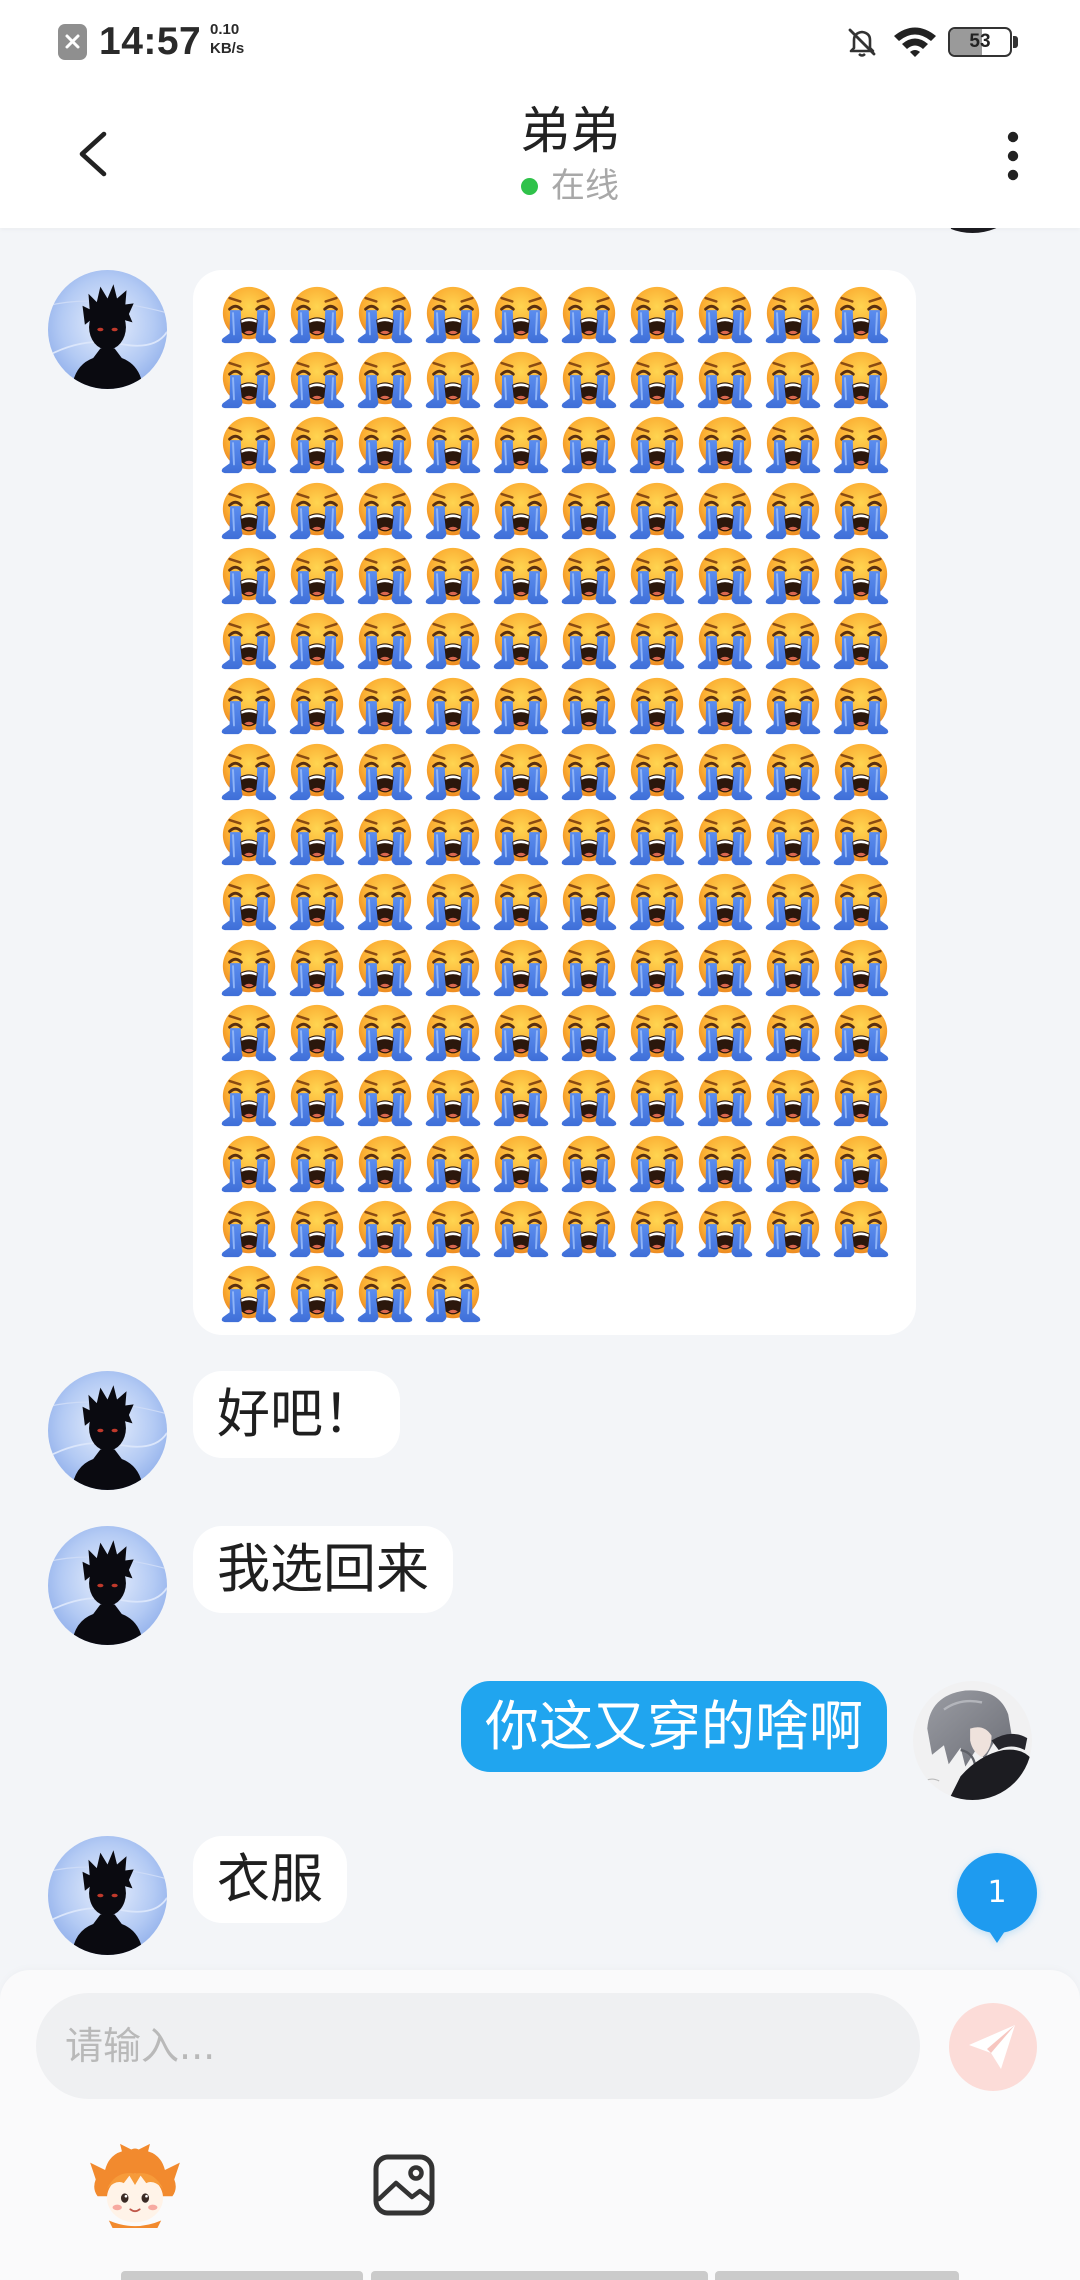 The height and width of the screenshot is (2280, 1080). I want to click on unread-count: 1, so click(997, 1892).